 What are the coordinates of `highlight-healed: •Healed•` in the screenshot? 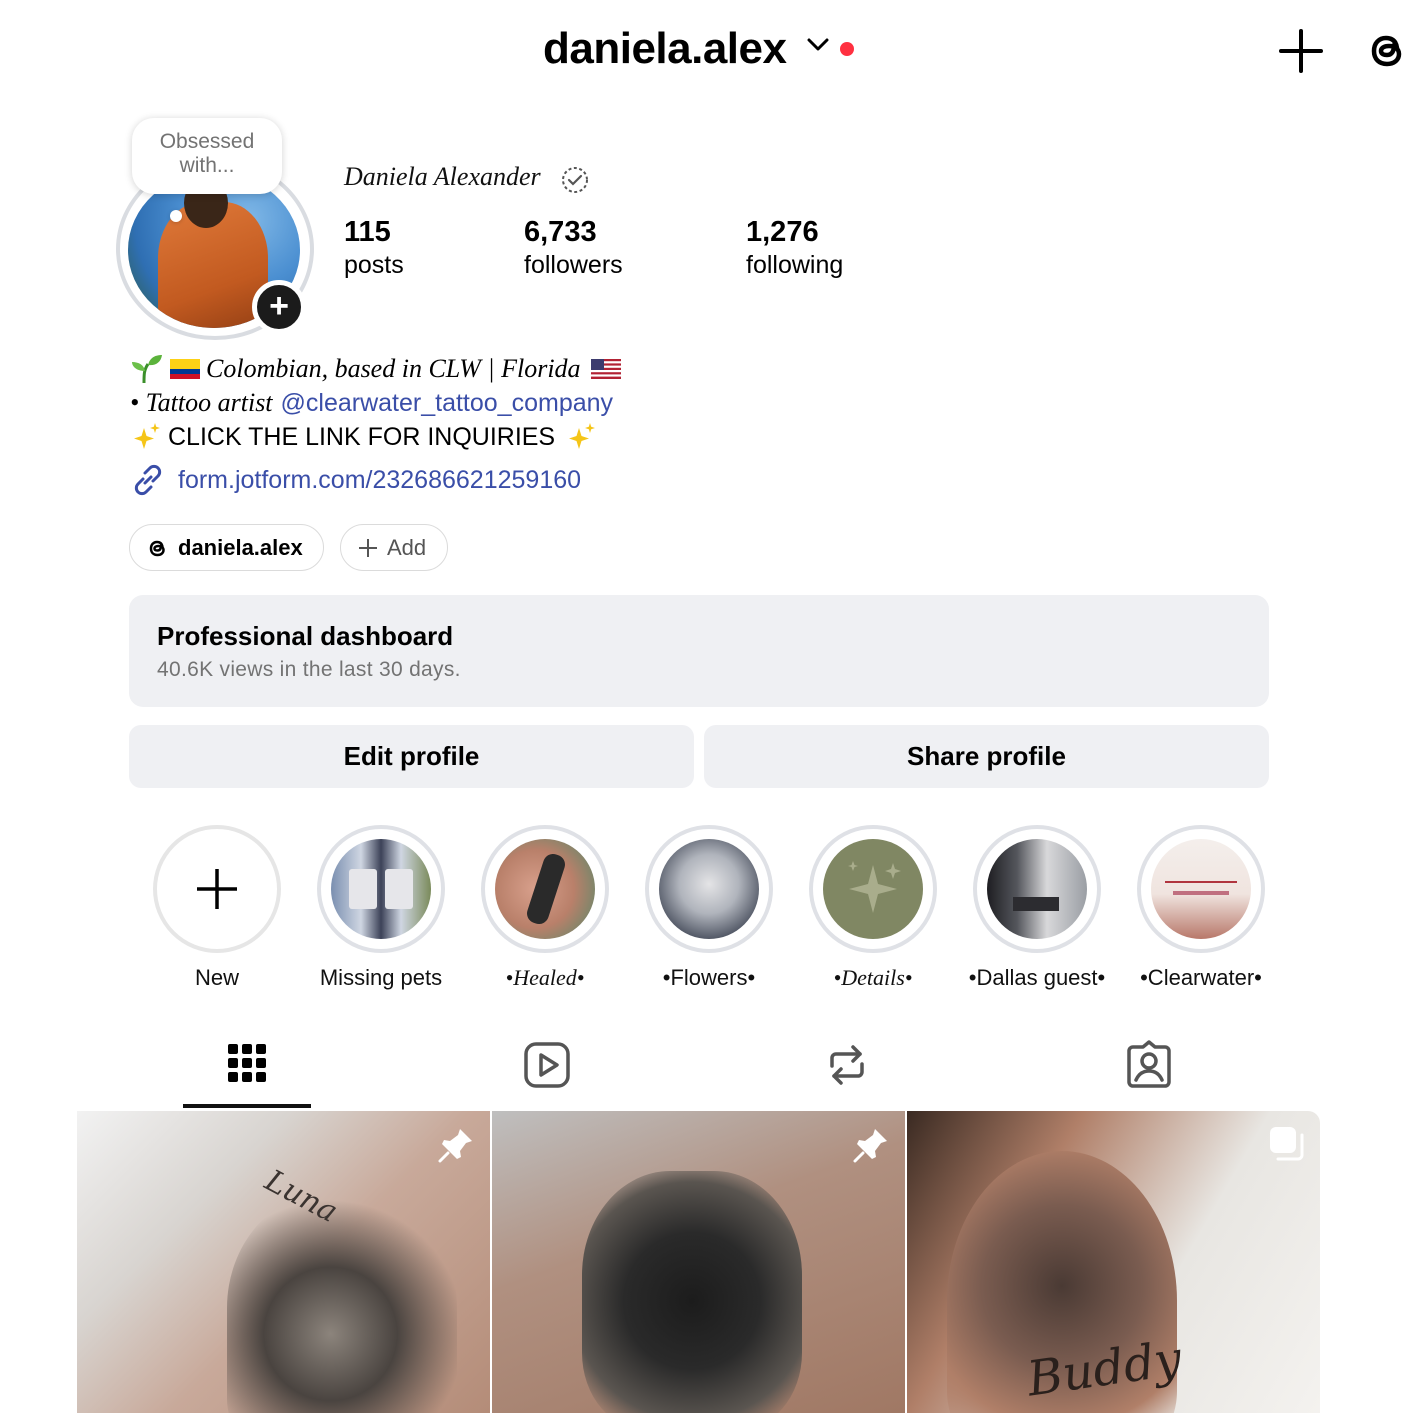 It's located at (545, 908).